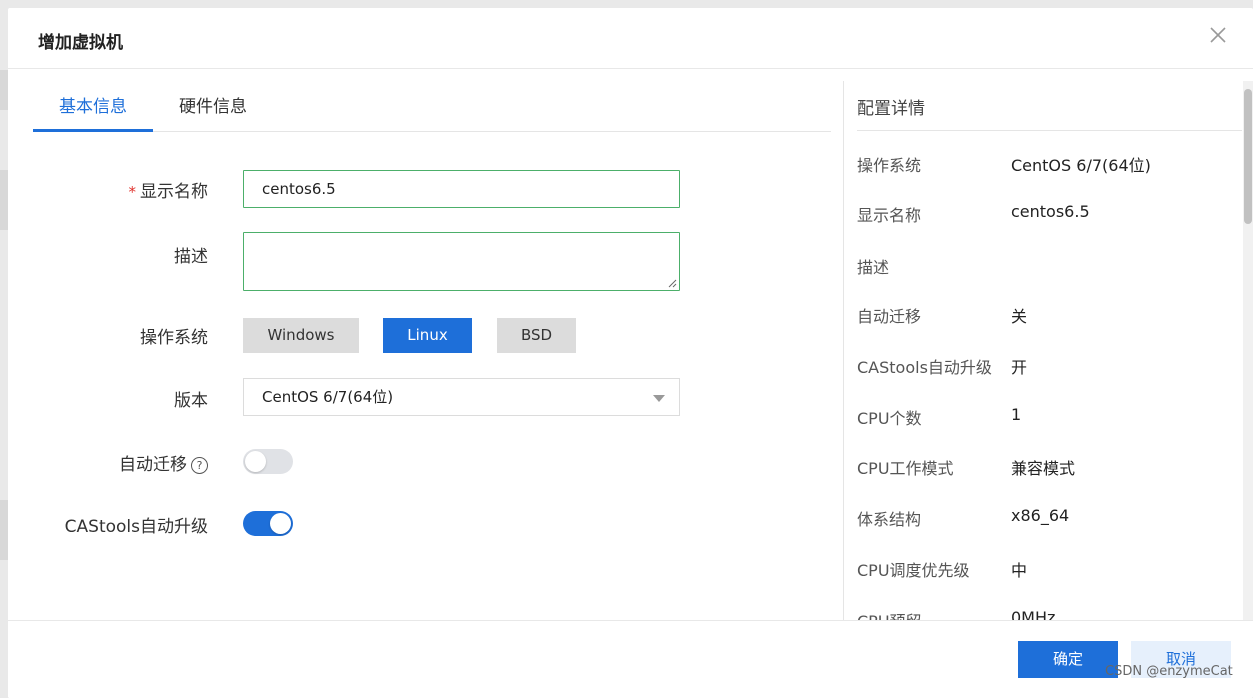 The width and height of the screenshot is (1253, 698). I want to click on tab-bar: 基本信息 硬件信息, so click(432, 108).